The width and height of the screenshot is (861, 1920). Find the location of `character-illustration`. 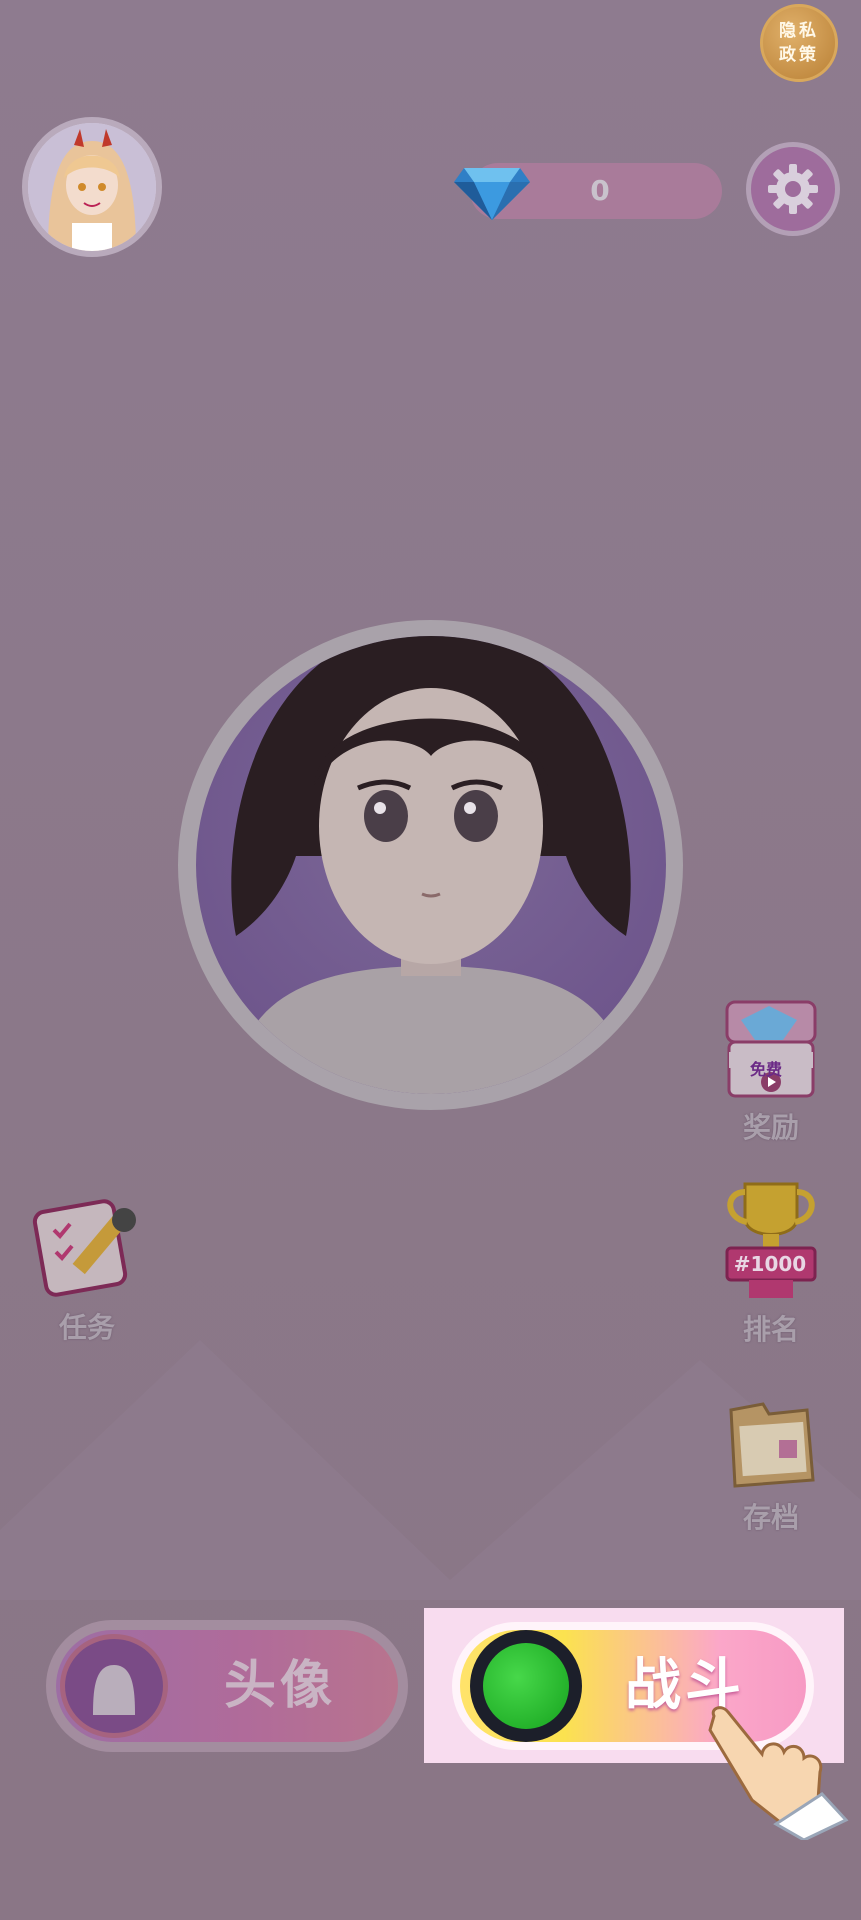

character-illustration is located at coordinates (431, 865).